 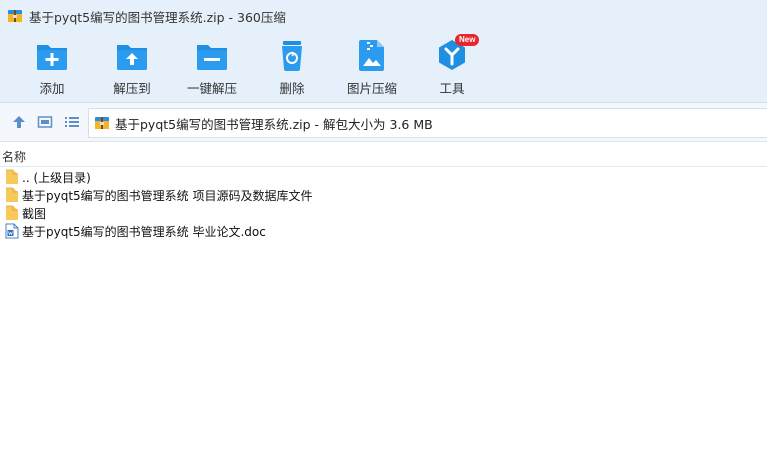 I want to click on extract-to-label: 解压到, so click(x=132, y=88).